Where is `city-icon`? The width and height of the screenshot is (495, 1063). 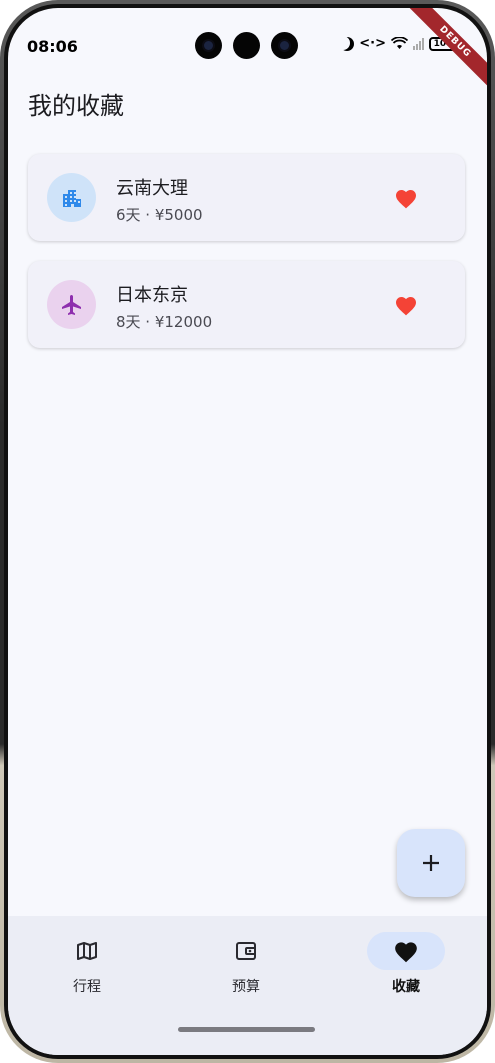 city-icon is located at coordinates (71, 197).